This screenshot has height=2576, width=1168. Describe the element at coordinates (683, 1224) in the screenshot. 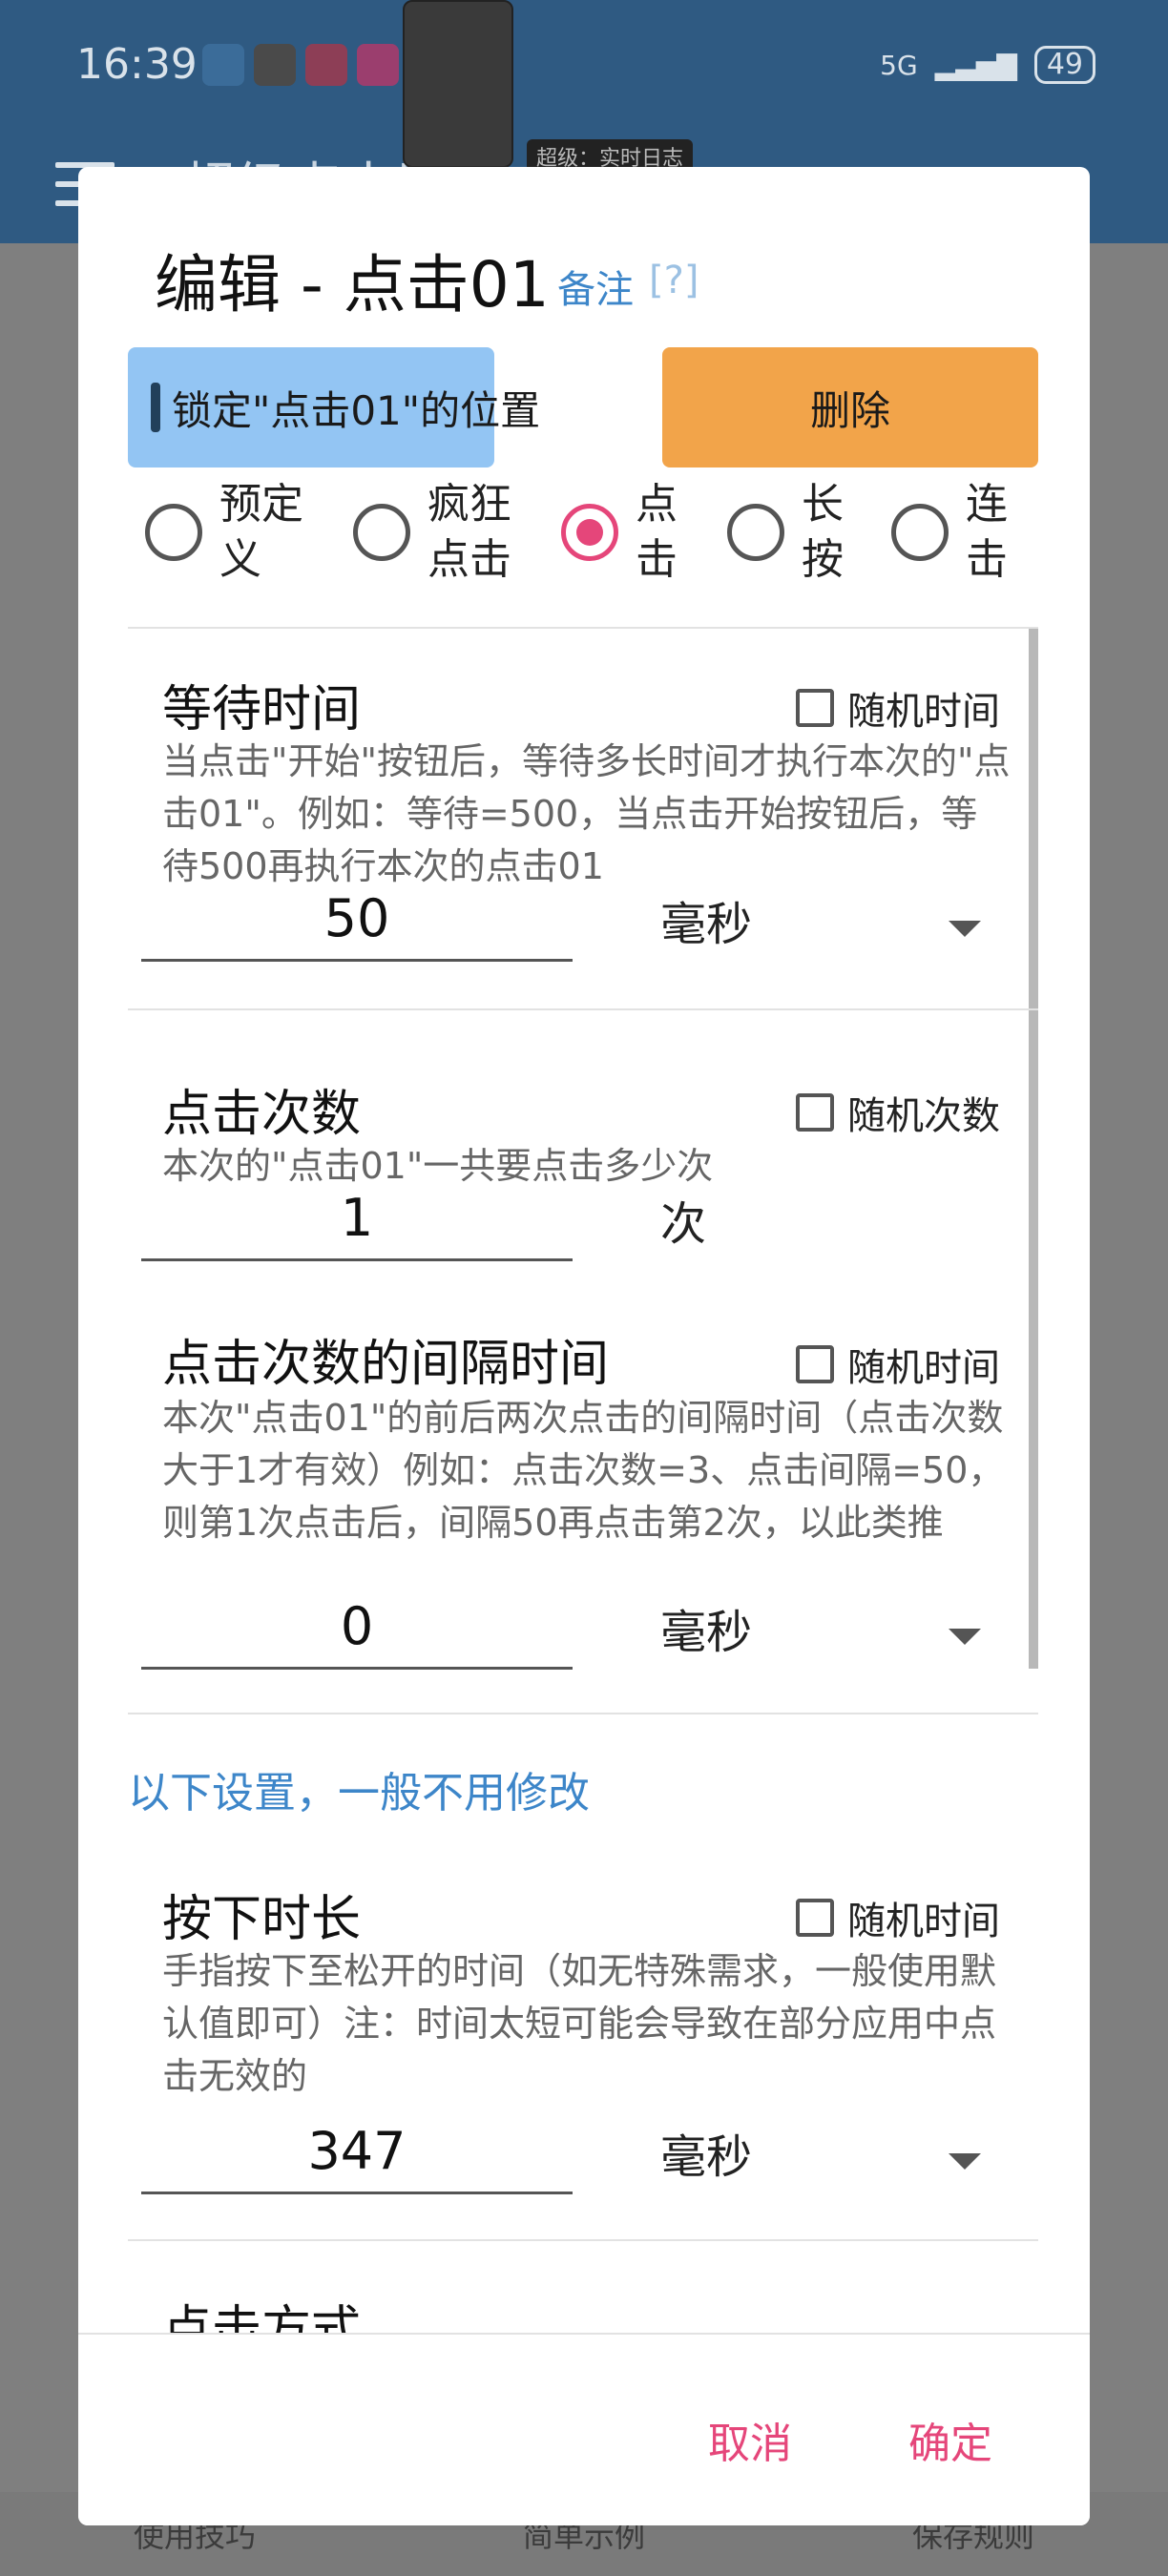

I see `click-count-unit: 次` at that location.